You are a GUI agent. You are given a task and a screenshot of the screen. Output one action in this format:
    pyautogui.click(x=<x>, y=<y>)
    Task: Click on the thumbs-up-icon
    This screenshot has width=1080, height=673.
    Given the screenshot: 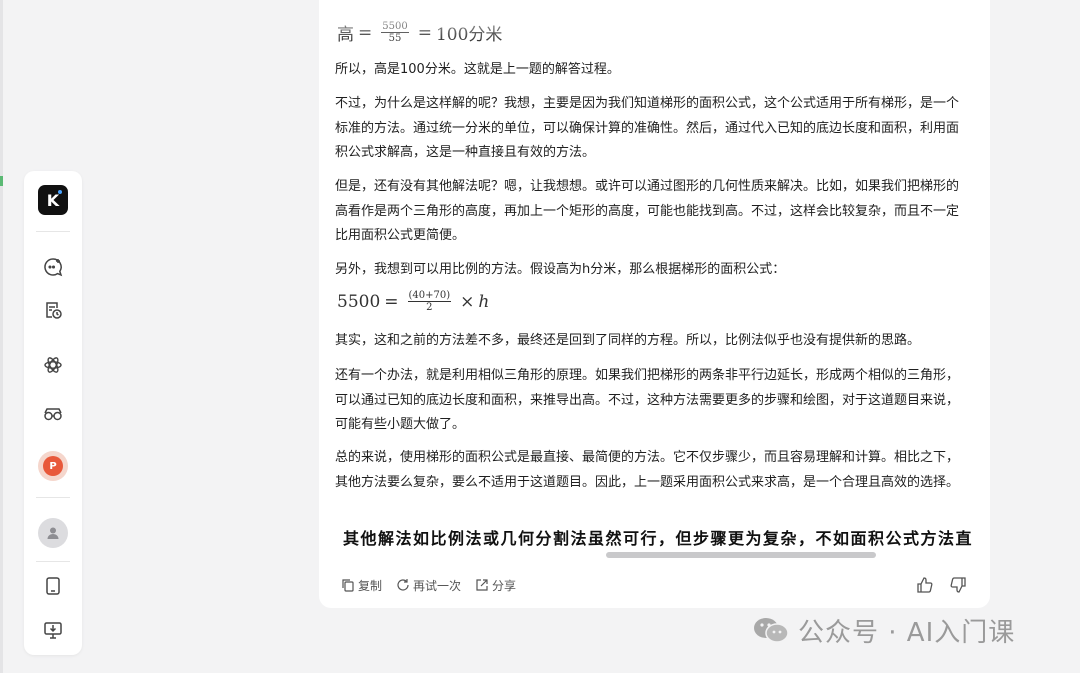 What is the action you would take?
    pyautogui.click(x=925, y=585)
    